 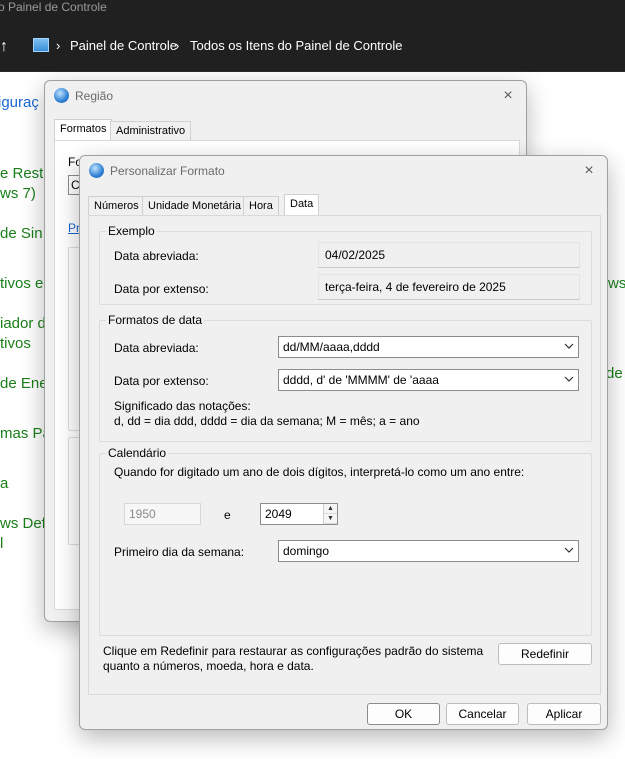 What do you see at coordinates (161, 289) in the screenshot?
I see `example-long-label: Data por extenso:` at bounding box center [161, 289].